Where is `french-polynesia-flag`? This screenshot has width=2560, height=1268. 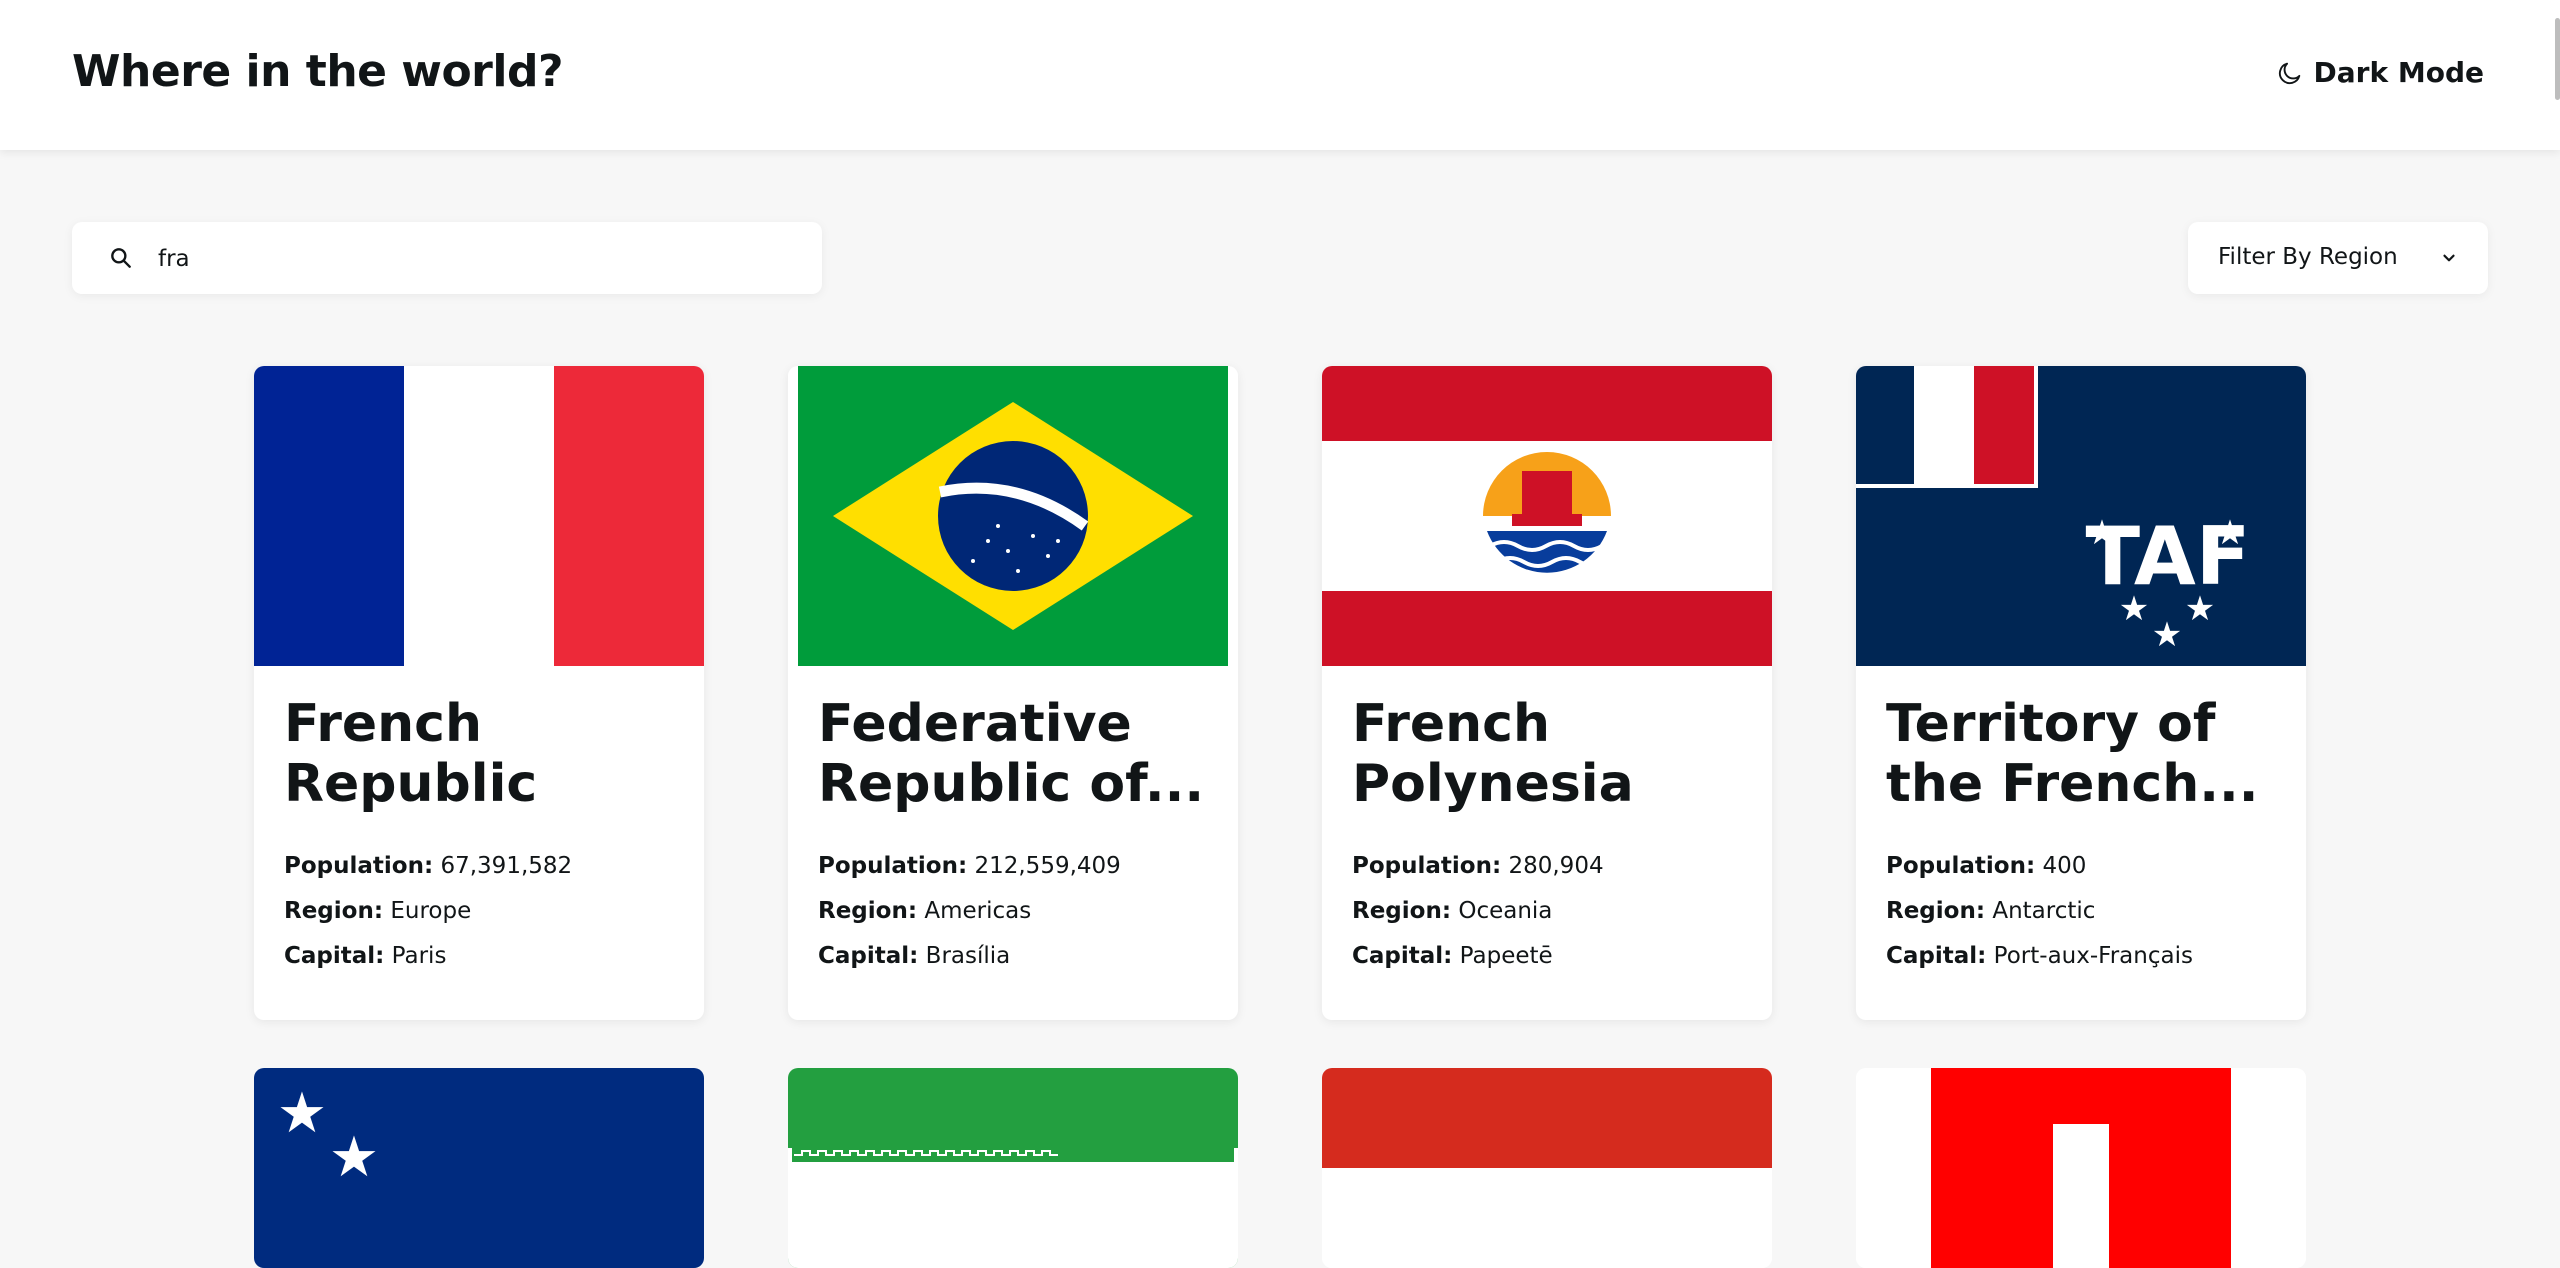 french-polynesia-flag is located at coordinates (1547, 516).